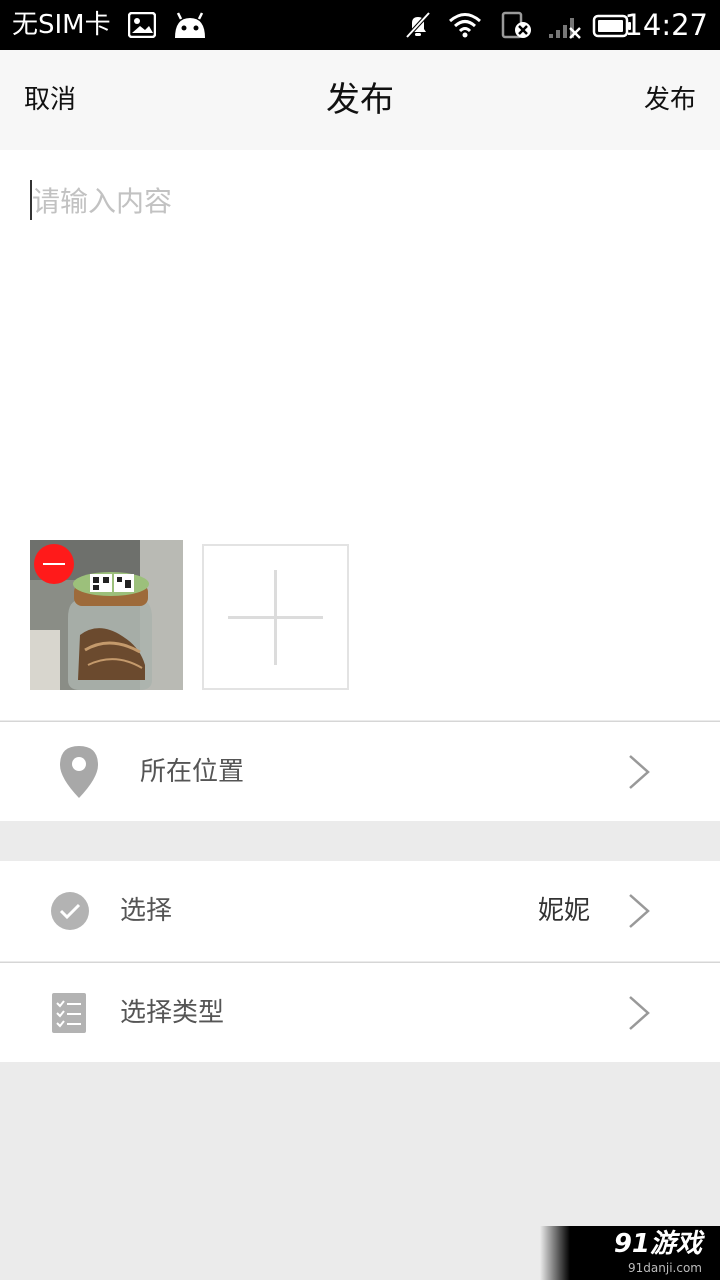  Describe the element at coordinates (190, 27) in the screenshot. I see `android-icon` at that location.